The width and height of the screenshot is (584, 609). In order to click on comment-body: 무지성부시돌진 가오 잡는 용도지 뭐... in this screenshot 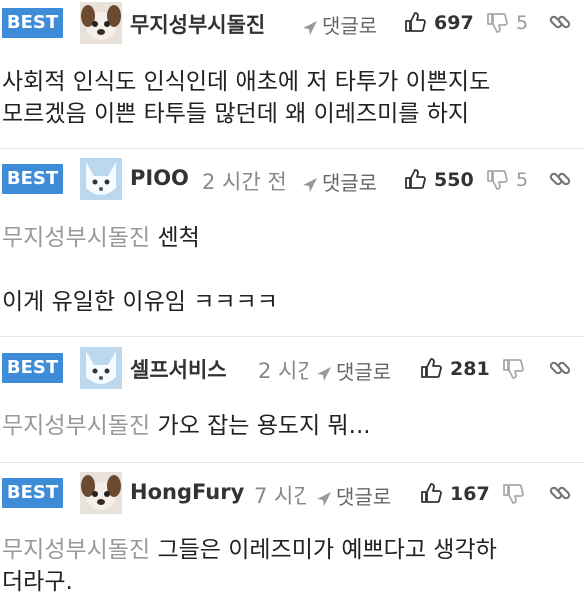, I will do `click(186, 426)`.